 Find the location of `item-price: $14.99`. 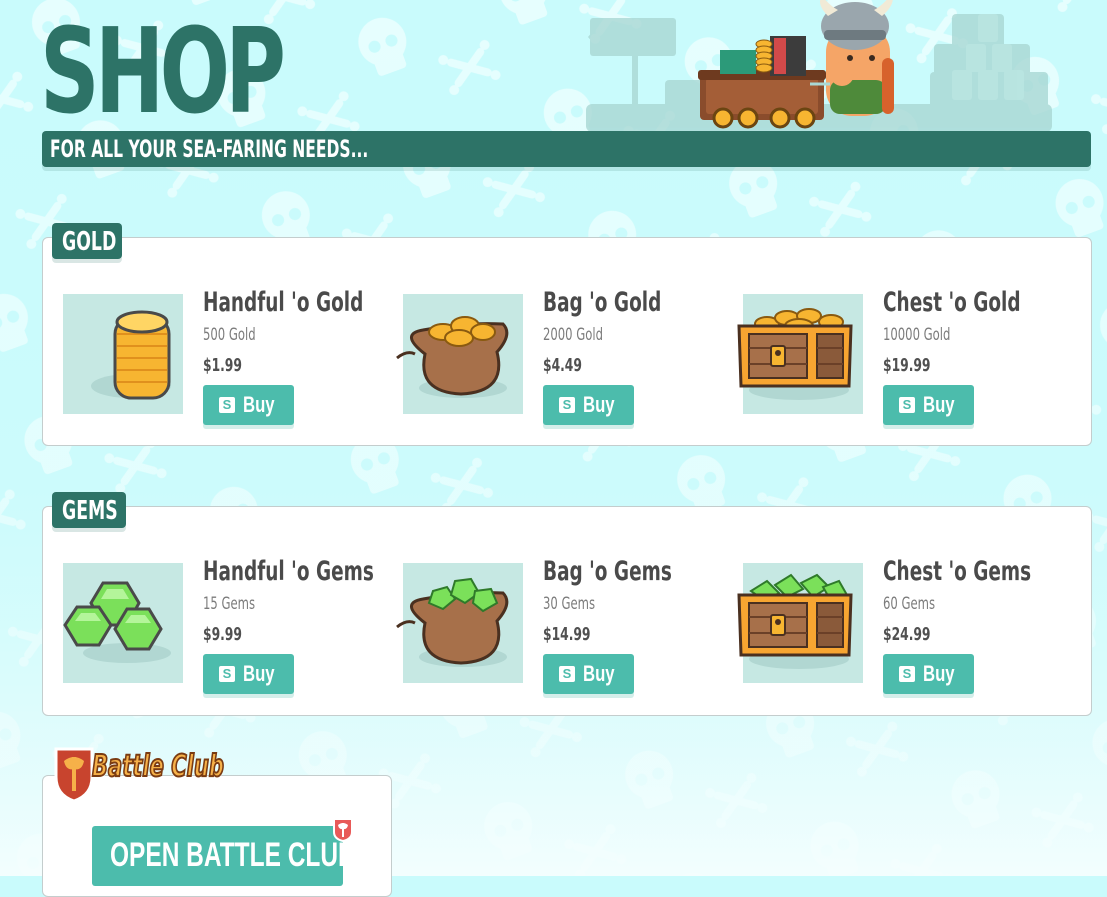

item-price: $14.99 is located at coordinates (567, 634).